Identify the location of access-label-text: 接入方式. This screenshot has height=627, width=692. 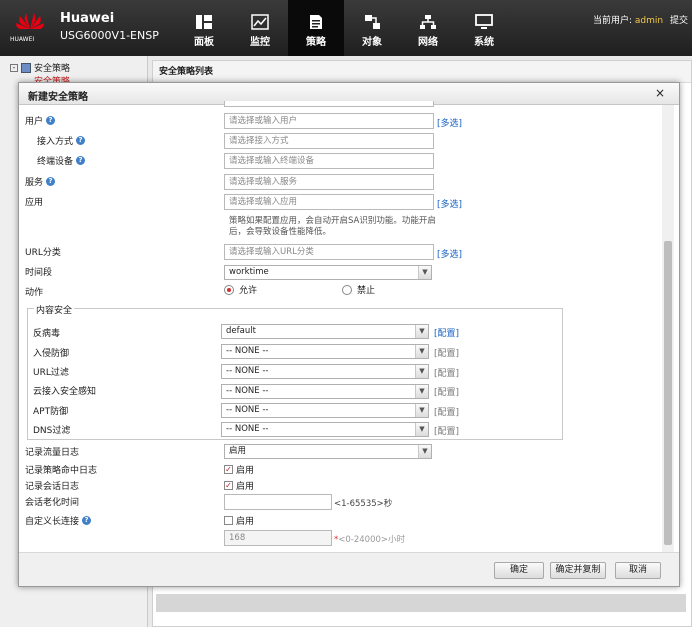
(55, 142).